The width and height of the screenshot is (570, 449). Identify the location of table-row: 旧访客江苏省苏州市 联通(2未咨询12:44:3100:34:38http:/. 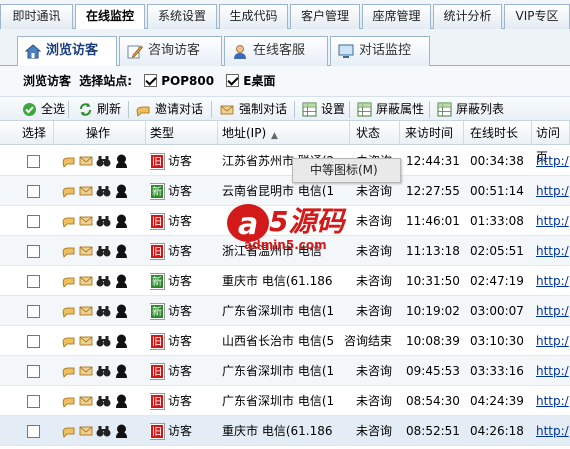
(285, 161).